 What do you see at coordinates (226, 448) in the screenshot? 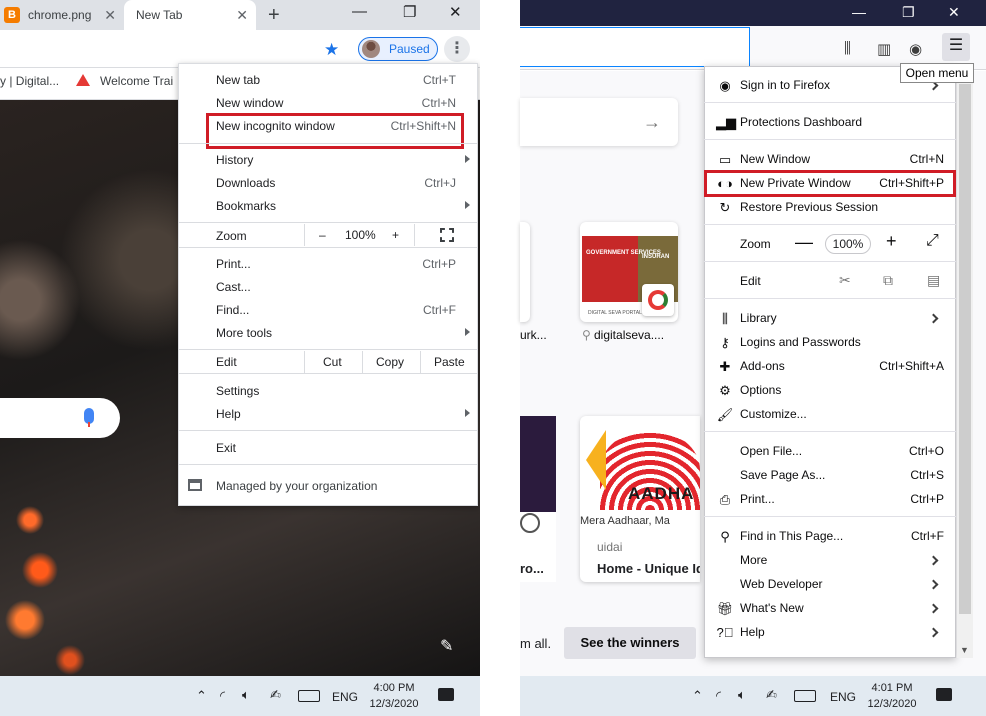
I see `menu-exit: Exit` at bounding box center [226, 448].